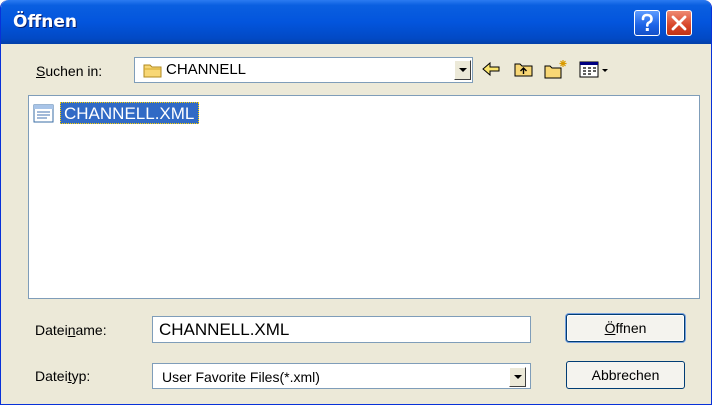 This screenshot has width=712, height=405. Describe the element at coordinates (491, 69) in the screenshot. I see `back-arrow-icon` at that location.